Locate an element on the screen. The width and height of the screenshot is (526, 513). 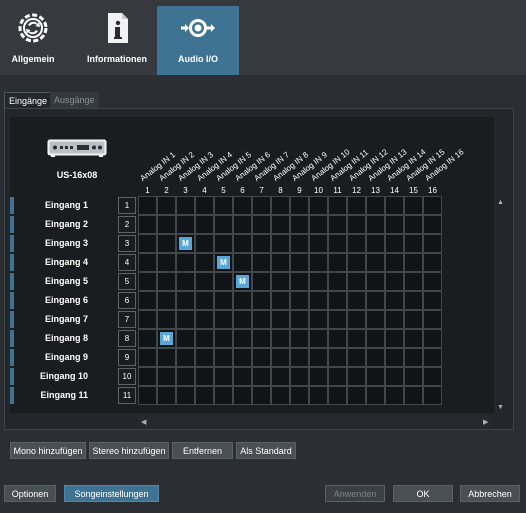
scroll-left-arrow: ◀ is located at coordinates (143, 422).